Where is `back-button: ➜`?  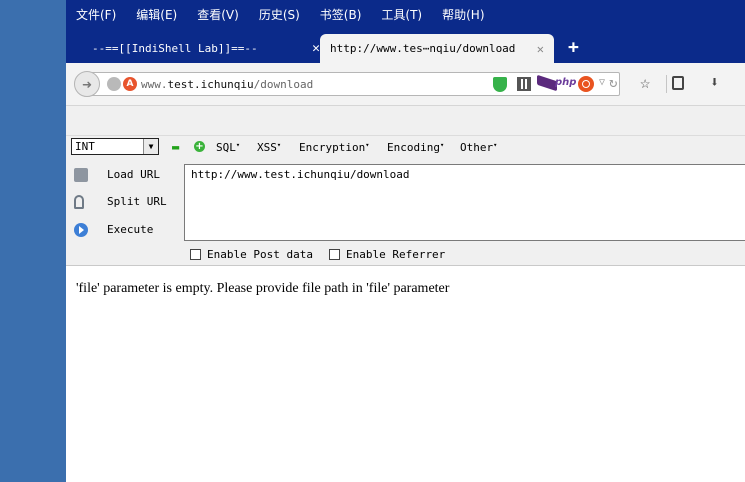 back-button: ➜ is located at coordinates (87, 84).